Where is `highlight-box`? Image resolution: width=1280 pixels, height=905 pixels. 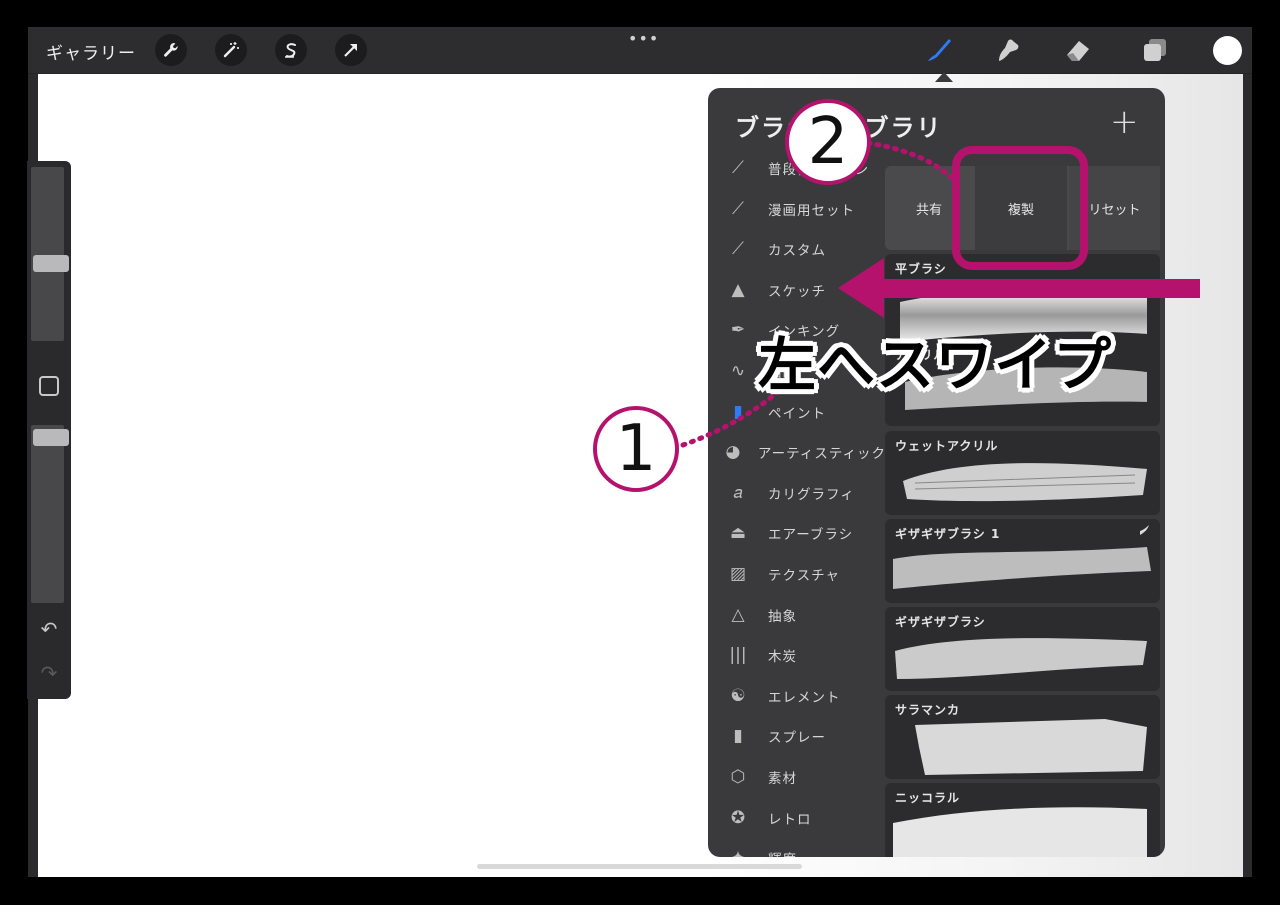 highlight-box is located at coordinates (1020, 208).